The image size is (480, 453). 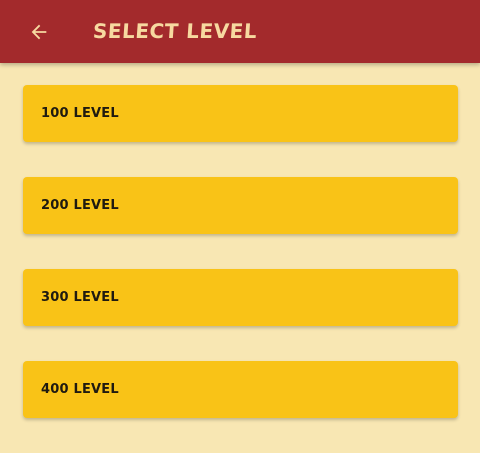 What do you see at coordinates (80, 205) in the screenshot?
I see `level-label: 200 LEVEL` at bounding box center [80, 205].